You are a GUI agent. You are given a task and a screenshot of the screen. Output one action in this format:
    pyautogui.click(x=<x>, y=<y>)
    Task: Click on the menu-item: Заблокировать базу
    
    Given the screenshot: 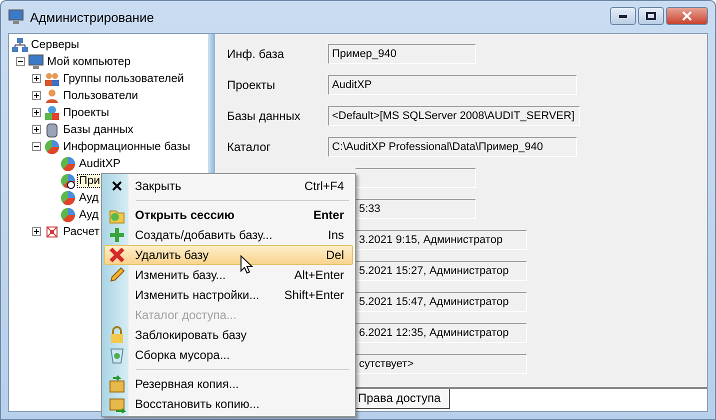 What is the action you would take?
    pyautogui.click(x=228, y=335)
    